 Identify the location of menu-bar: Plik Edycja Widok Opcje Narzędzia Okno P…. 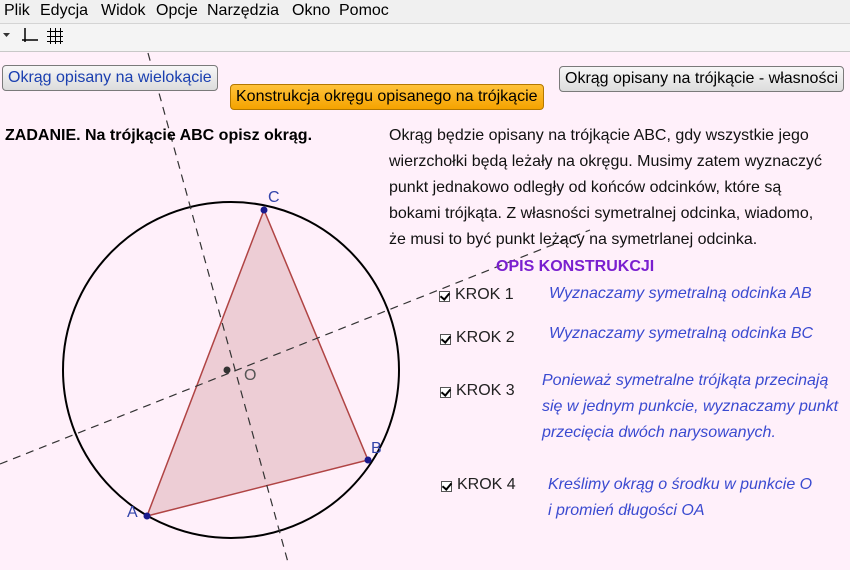
(425, 12).